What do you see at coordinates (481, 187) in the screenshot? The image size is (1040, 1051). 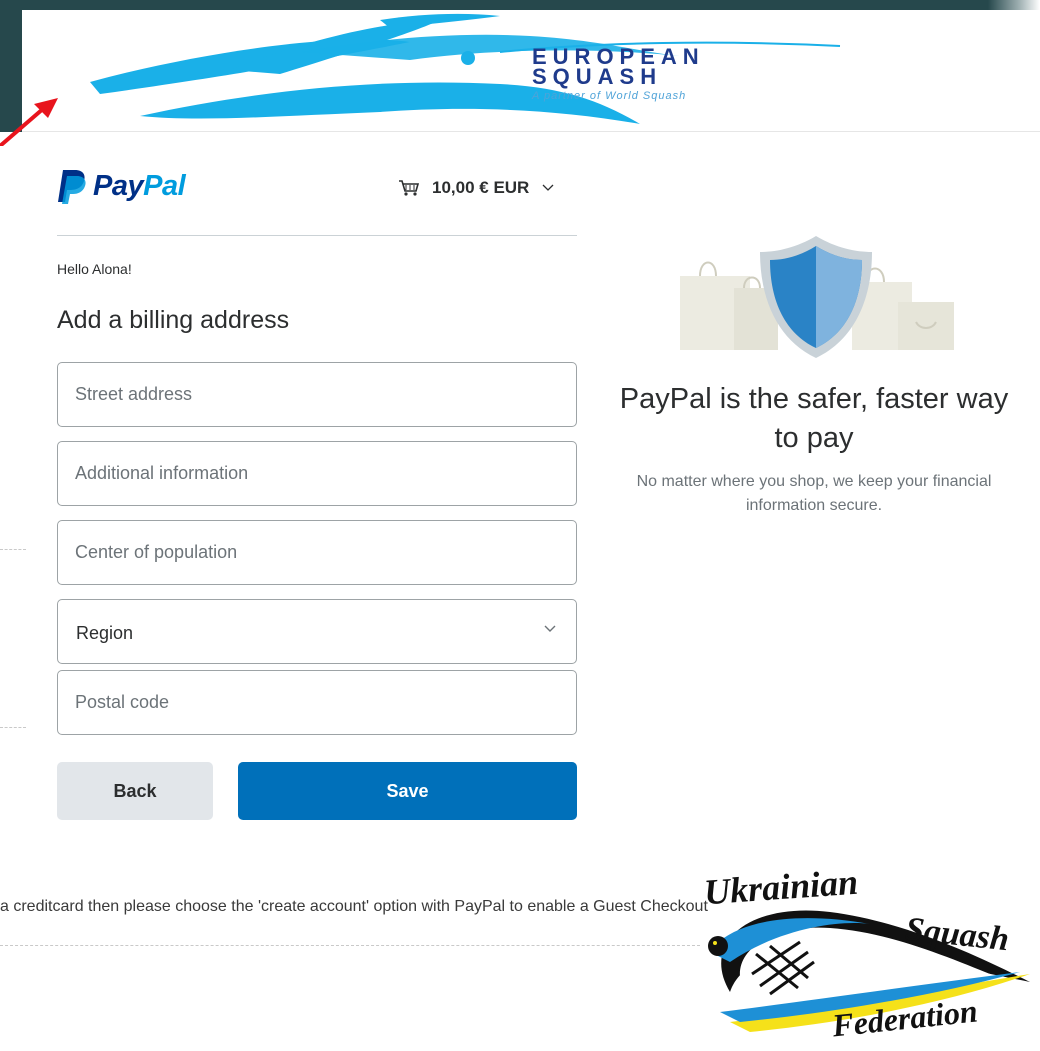 I see `cart-amount: 10,00 € EUR` at bounding box center [481, 187].